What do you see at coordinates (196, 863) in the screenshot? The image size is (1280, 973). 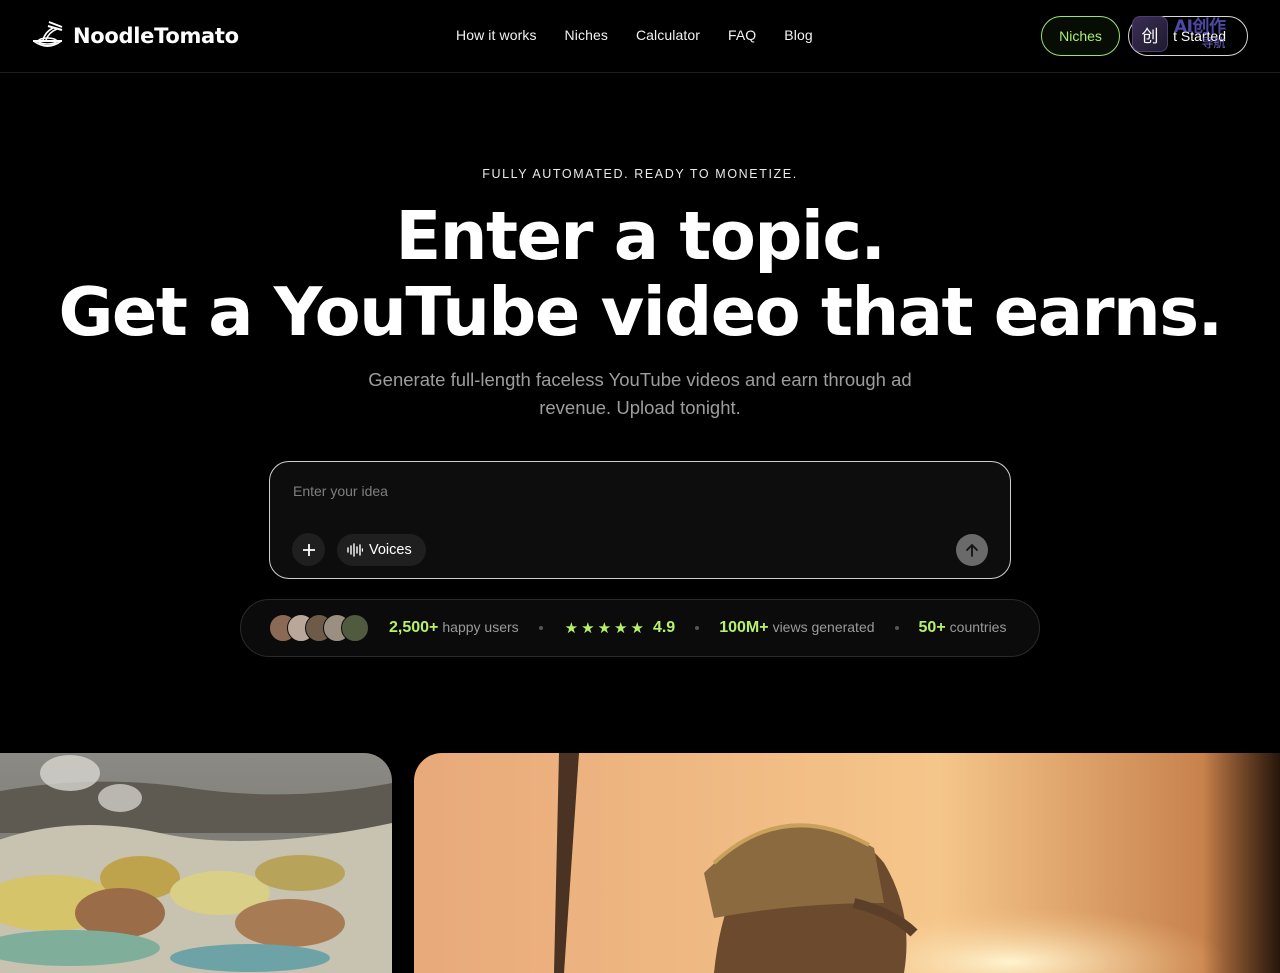 I see `landscape-thumbnail-image` at bounding box center [196, 863].